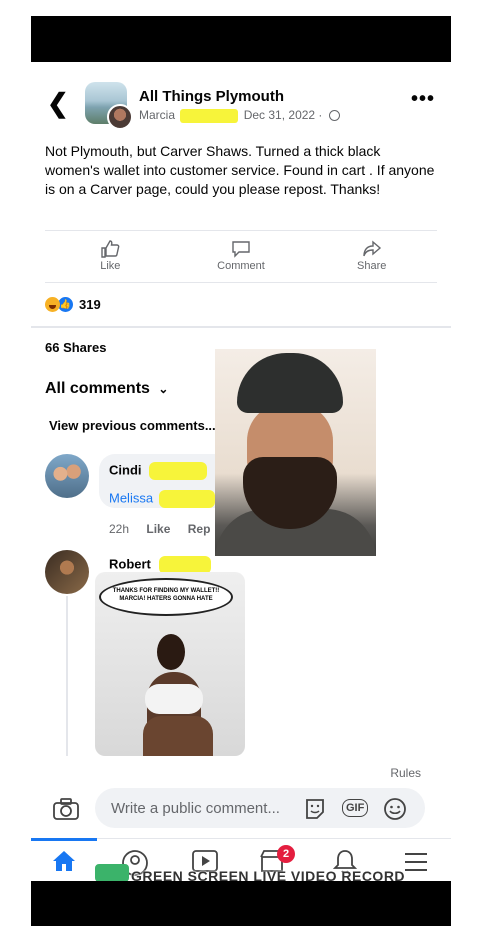  I want to click on reactions-summary: 👍 319, so click(73, 304).